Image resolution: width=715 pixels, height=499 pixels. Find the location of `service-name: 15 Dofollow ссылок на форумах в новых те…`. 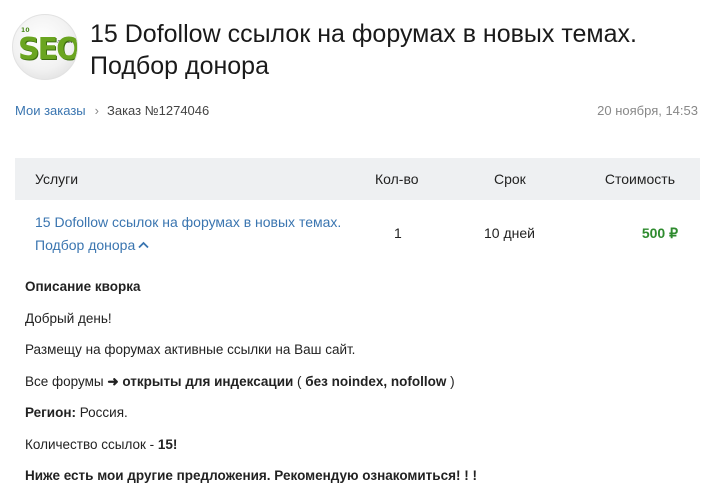

service-name: 15 Dofollow ссылок на форумах в новых те… is located at coordinates (188, 233).